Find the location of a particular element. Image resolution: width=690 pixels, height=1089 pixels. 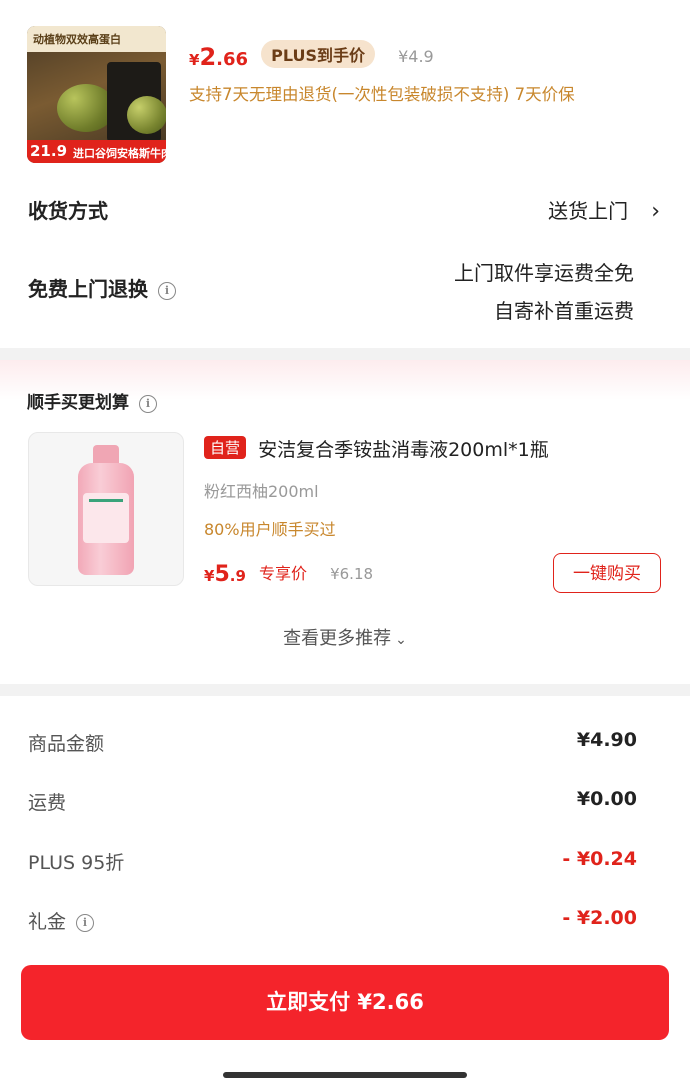

product-price-row: ¥2.66 PLUS到手价 ¥4.9 is located at coordinates (311, 55).